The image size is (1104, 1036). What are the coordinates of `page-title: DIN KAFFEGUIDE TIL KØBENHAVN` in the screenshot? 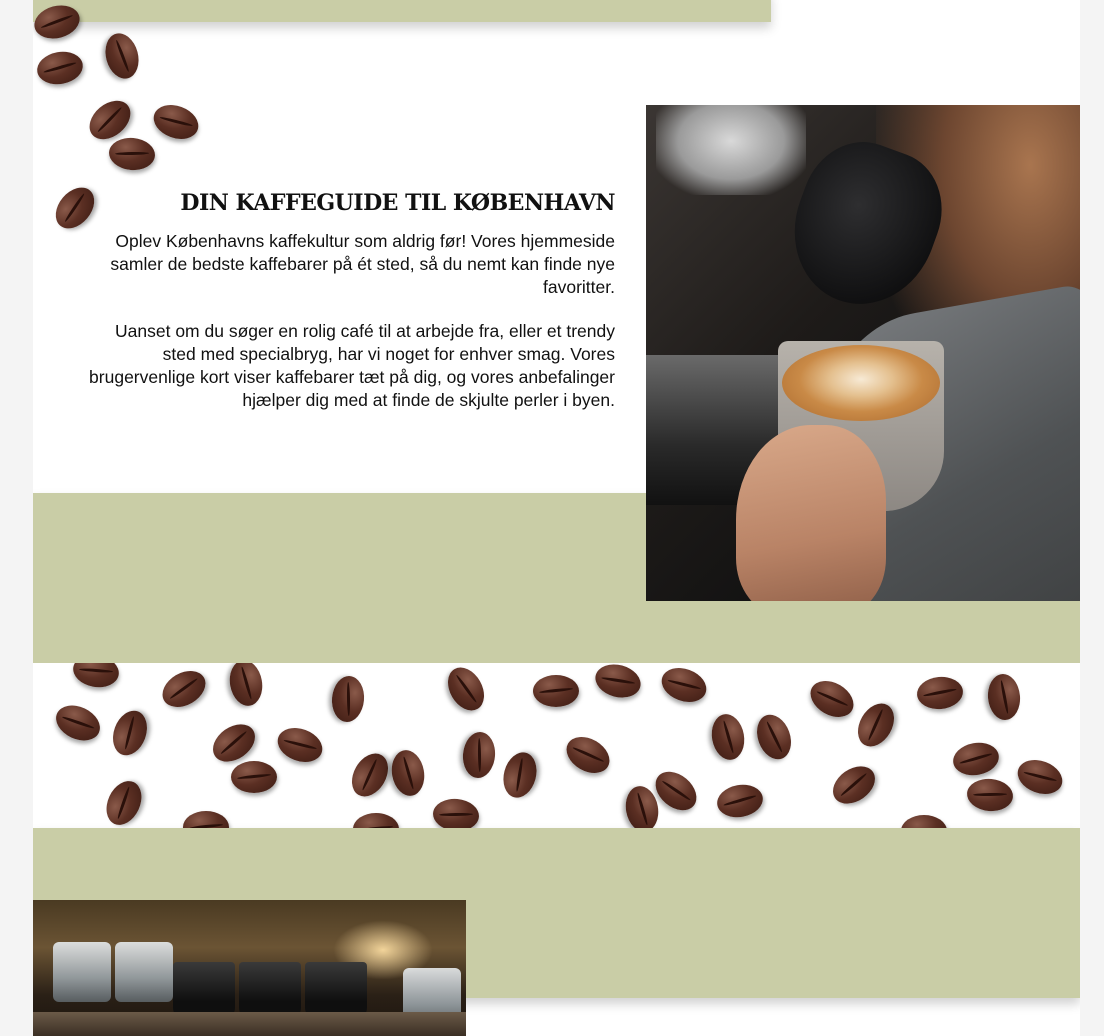 It's located at (397, 203).